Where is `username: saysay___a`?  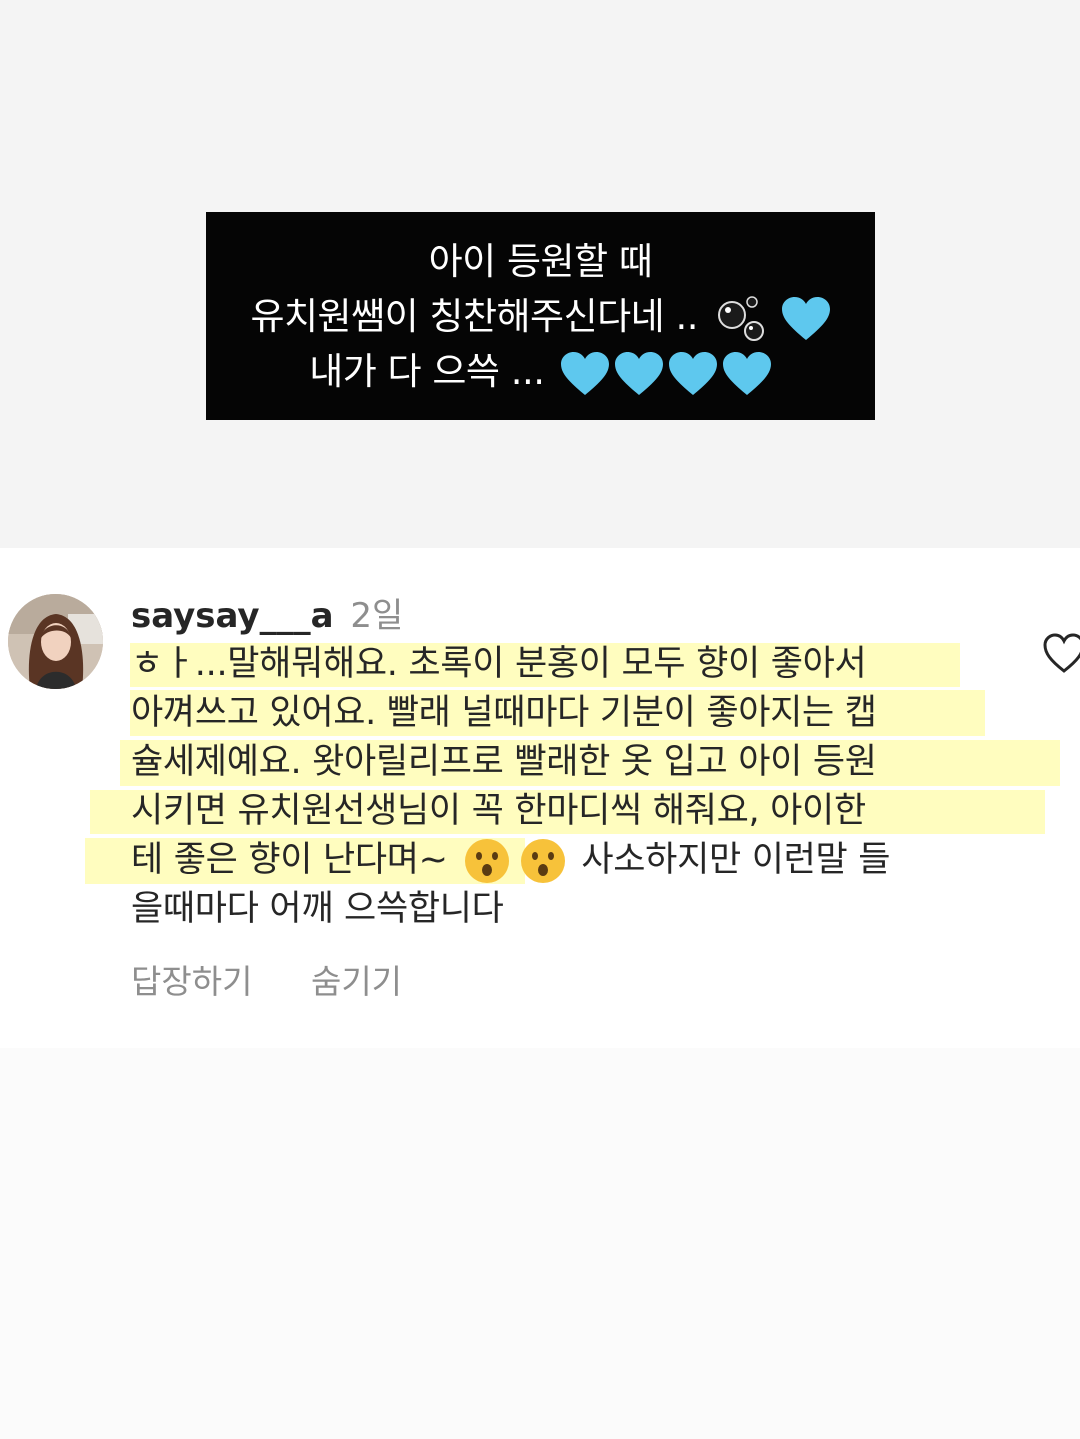 username: saysay___a is located at coordinates (232, 616).